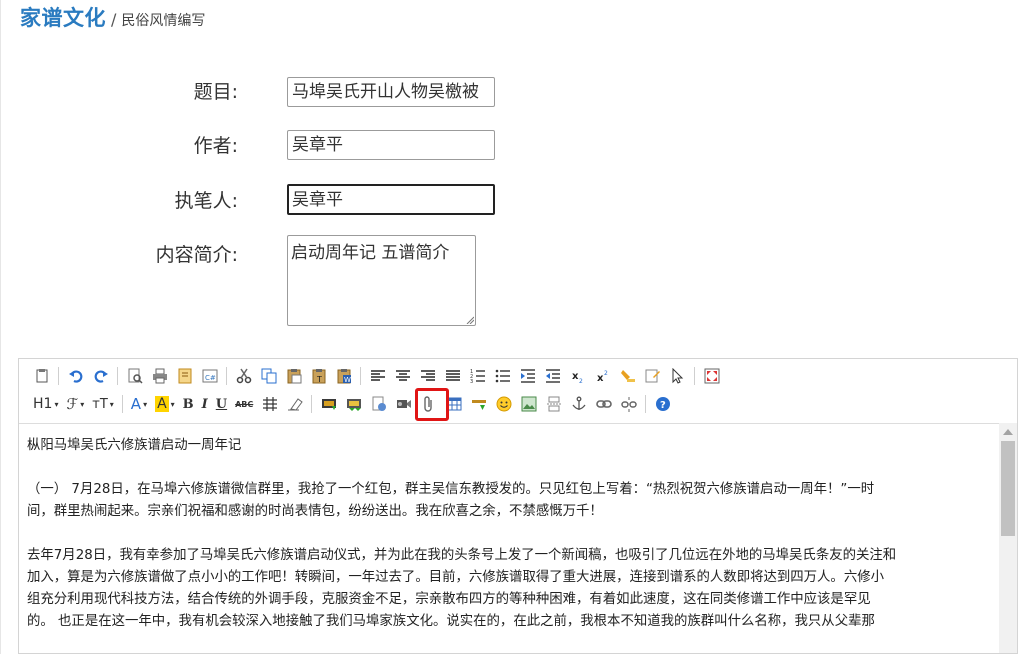  Describe the element at coordinates (381, 280) in the screenshot. I see `summary-textarea: 启动周年记 五谱简介` at that location.